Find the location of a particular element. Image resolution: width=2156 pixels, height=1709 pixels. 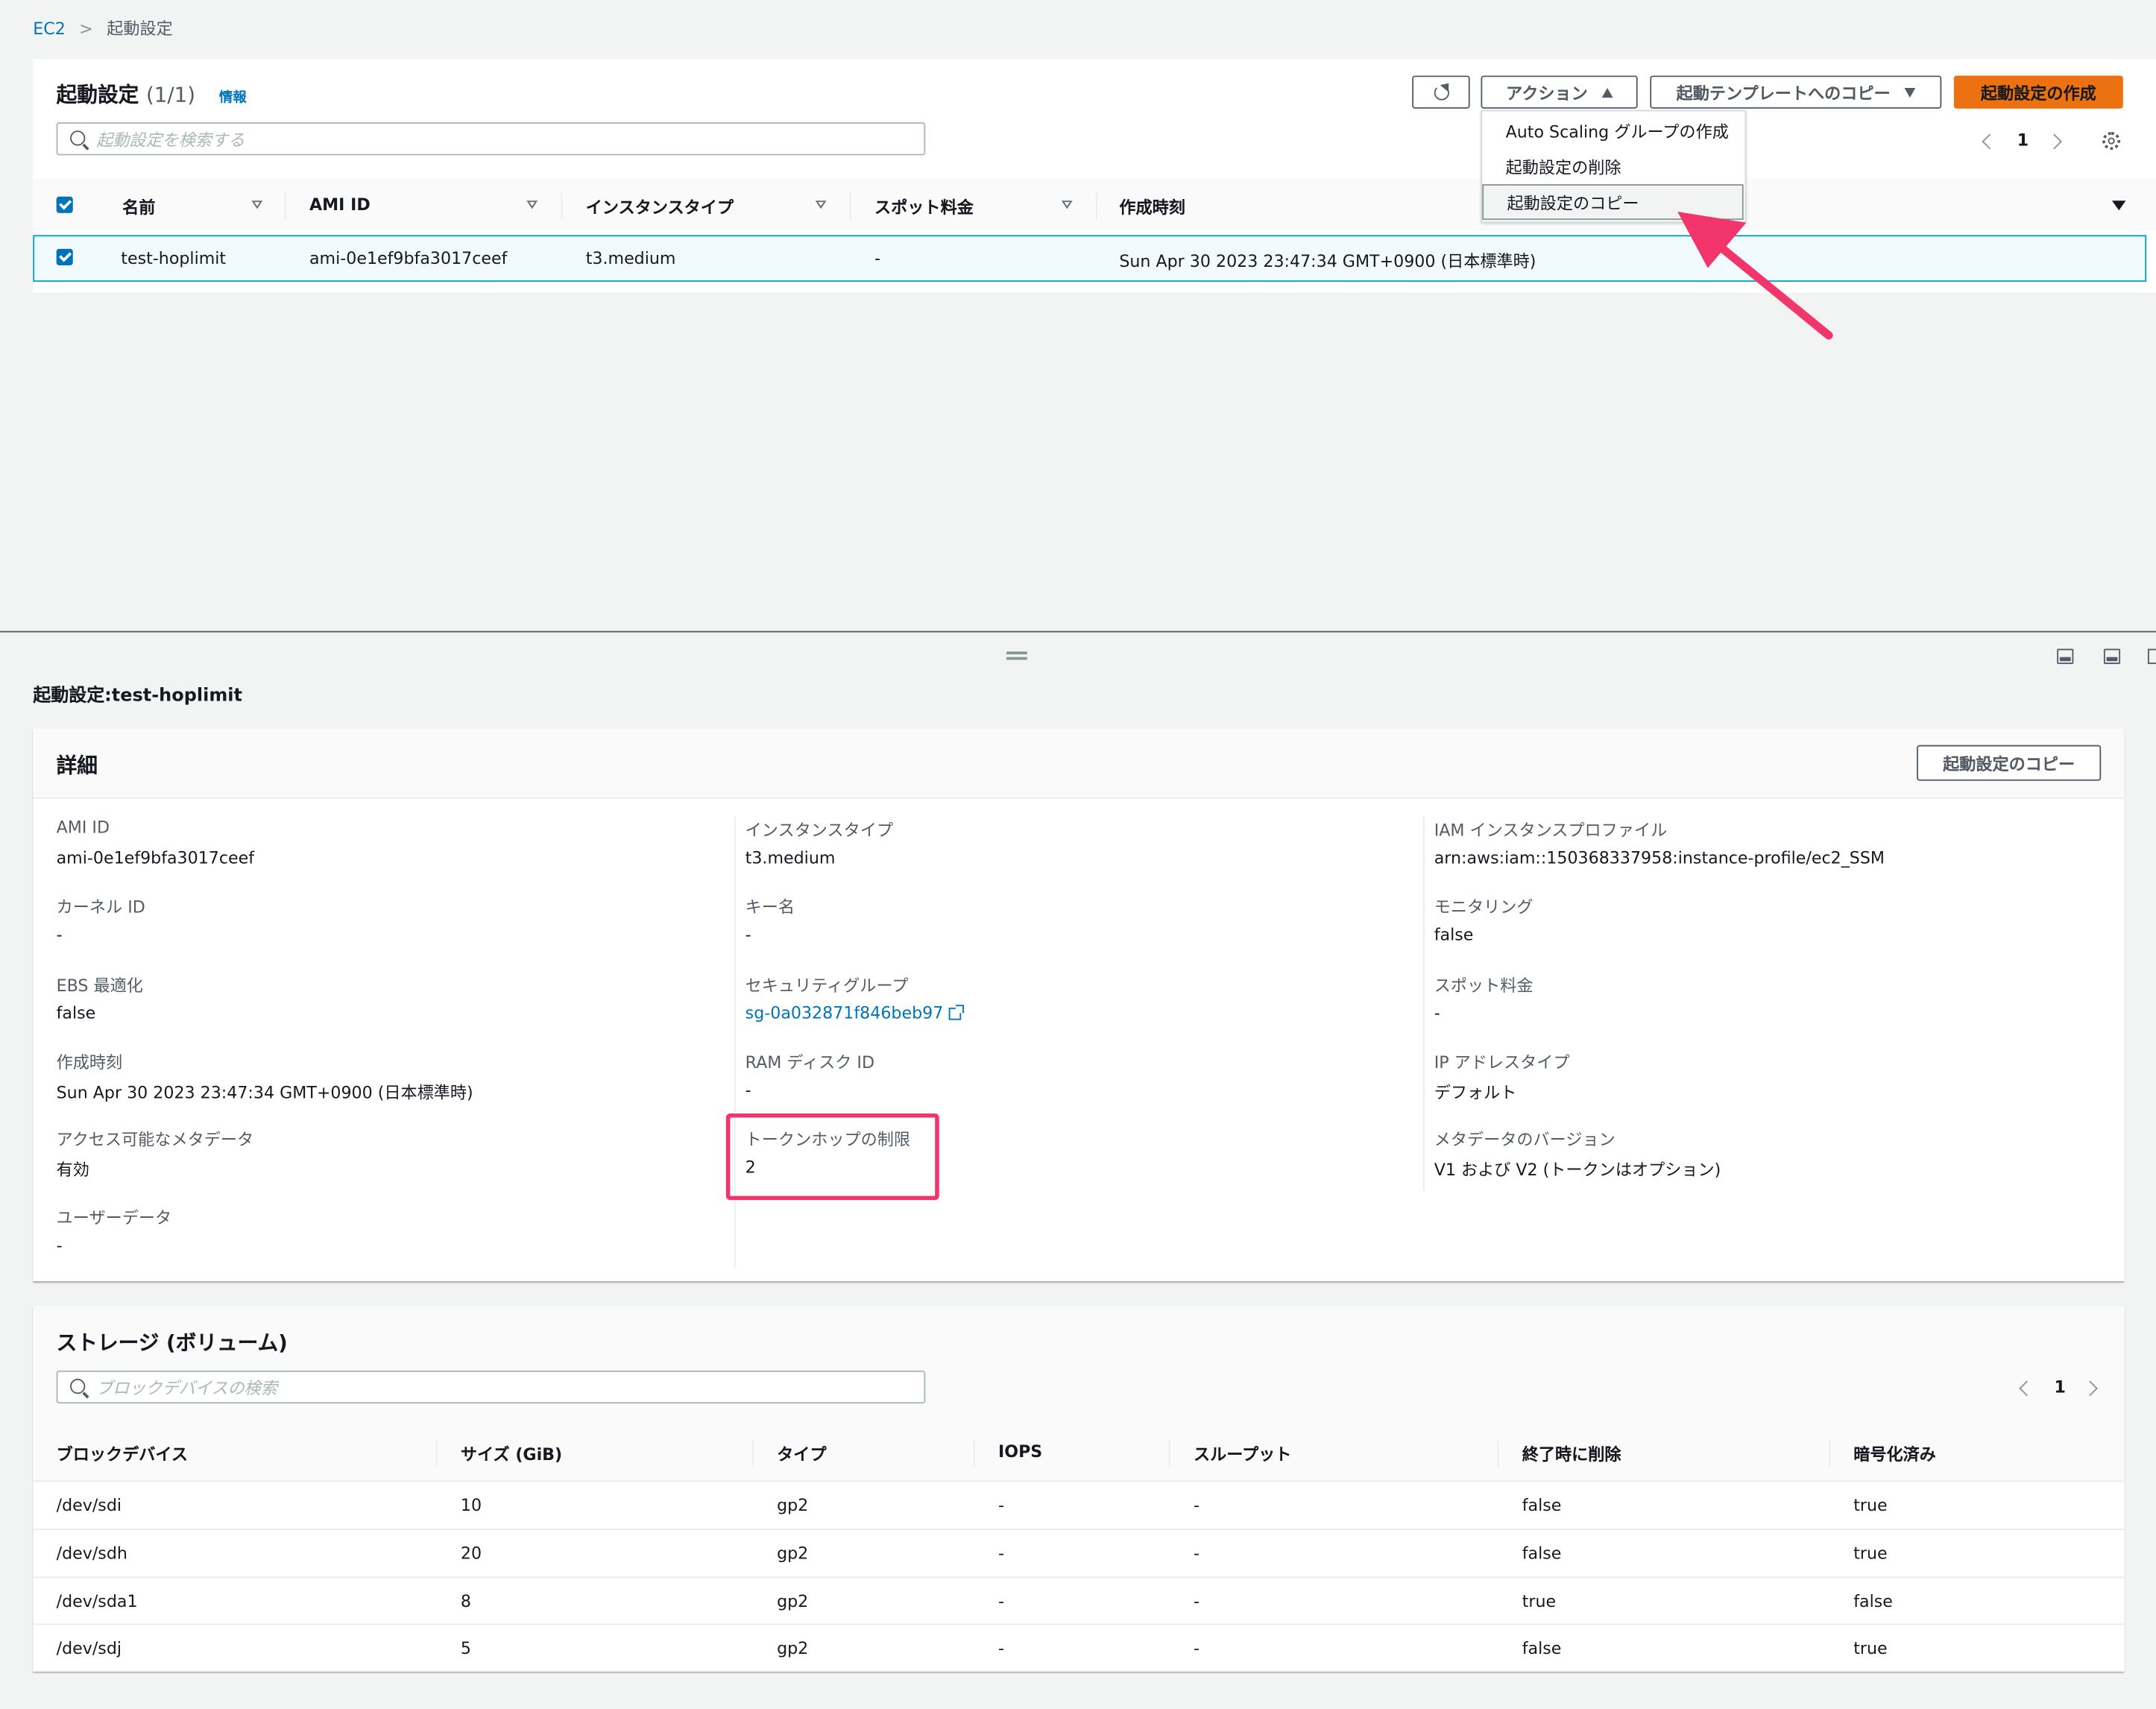

security-group-id: sg-0a032871f846beb97 is located at coordinates (845, 1013).